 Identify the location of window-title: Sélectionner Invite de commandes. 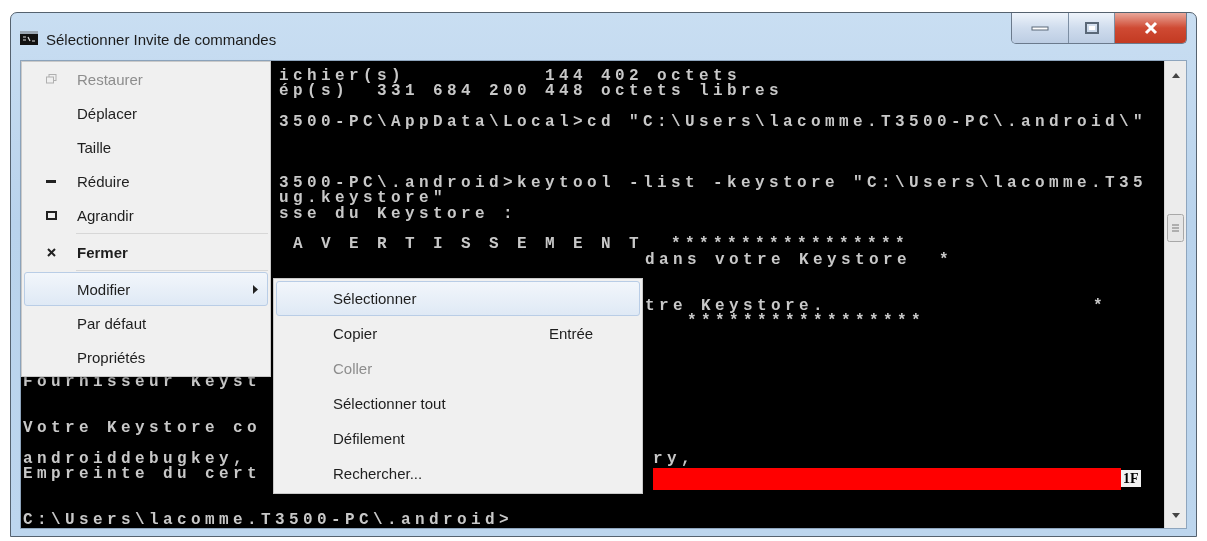
(161, 40).